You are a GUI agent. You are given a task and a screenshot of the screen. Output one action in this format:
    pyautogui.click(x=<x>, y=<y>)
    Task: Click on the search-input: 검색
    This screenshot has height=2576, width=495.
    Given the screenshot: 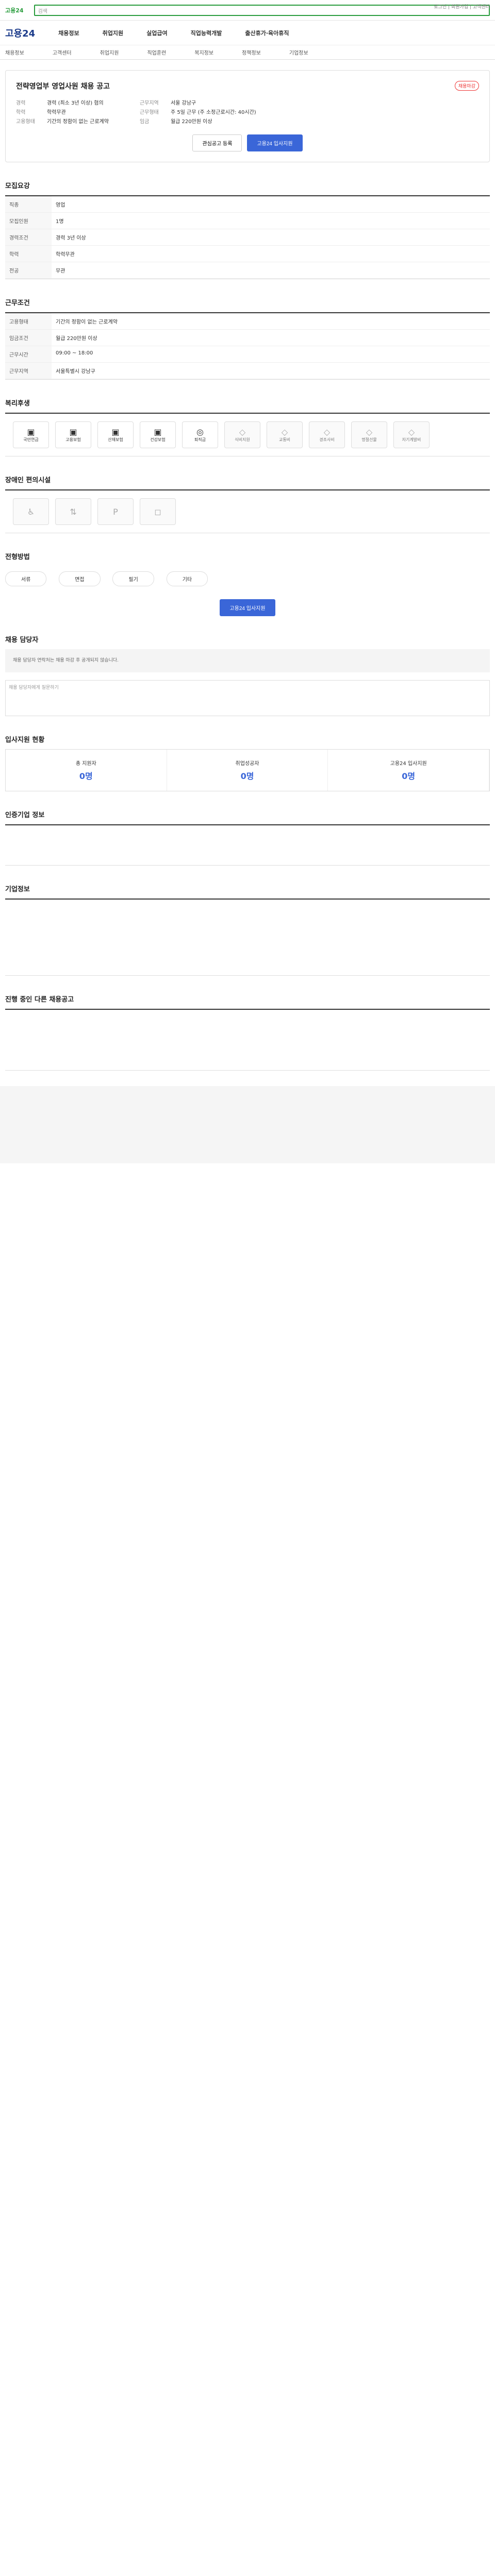 What is the action you would take?
    pyautogui.click(x=262, y=10)
    